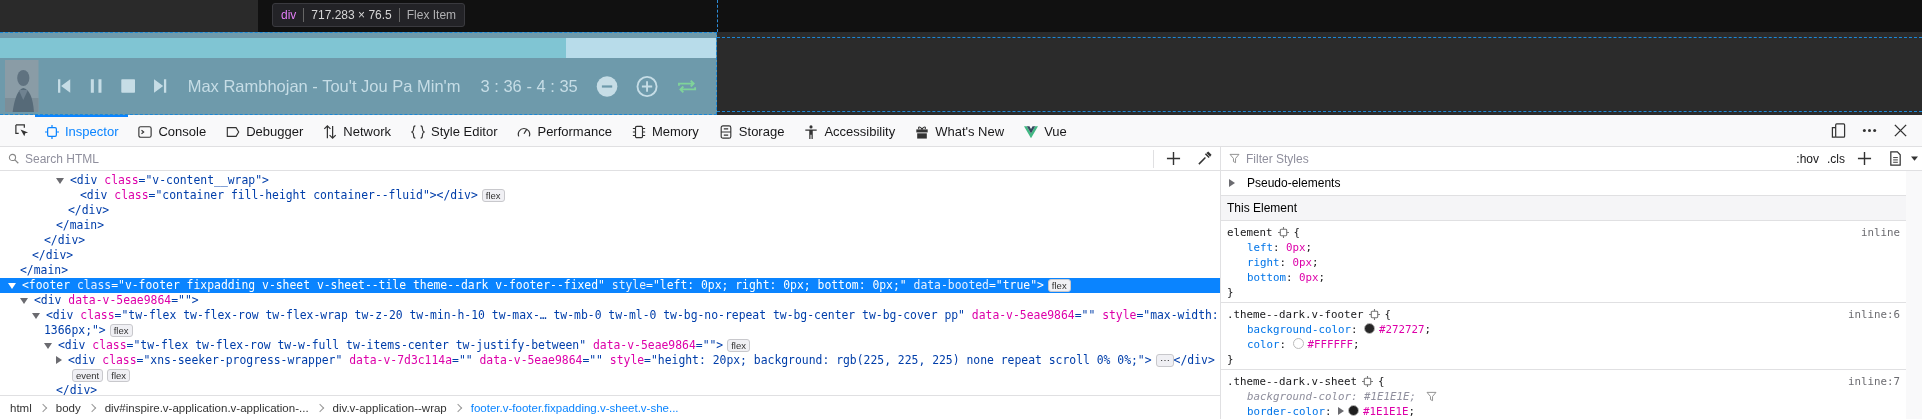 This screenshot has width=1922, height=419. What do you see at coordinates (172, 130) in the screenshot?
I see `devtools-tab: Console` at bounding box center [172, 130].